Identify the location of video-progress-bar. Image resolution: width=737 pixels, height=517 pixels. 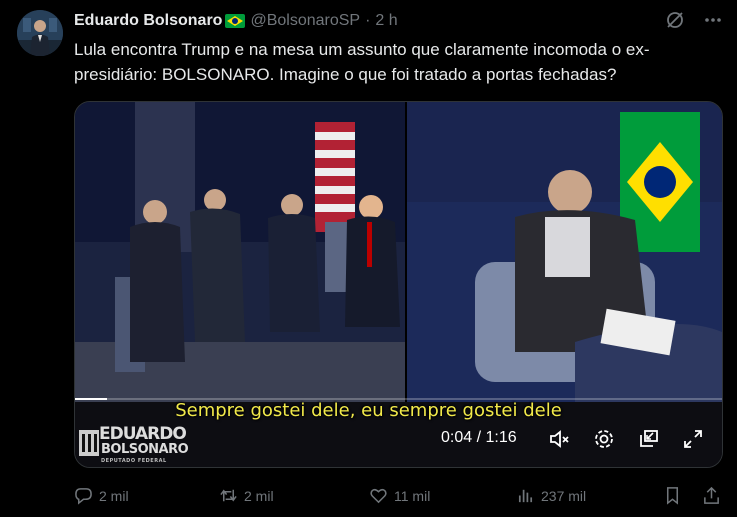
(398, 399).